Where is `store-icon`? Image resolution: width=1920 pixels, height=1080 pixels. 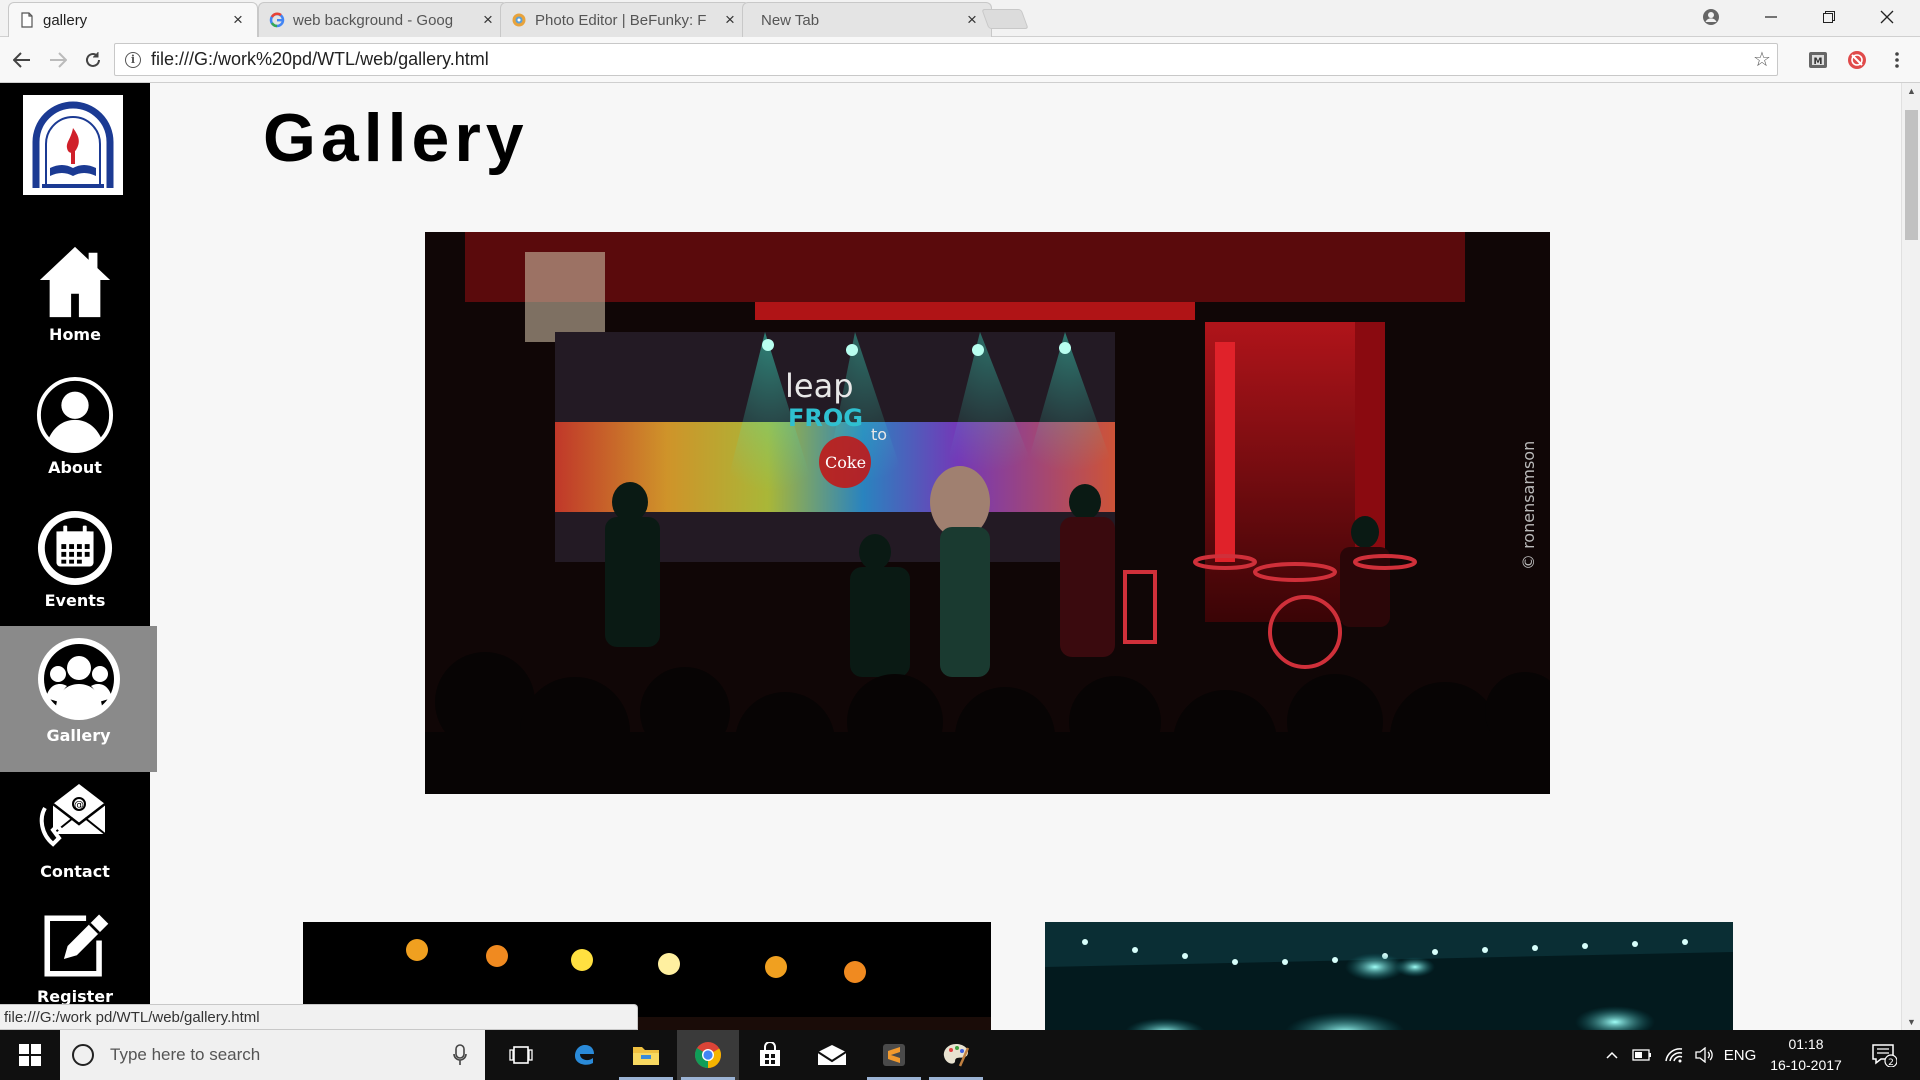 store-icon is located at coordinates (770, 1054).